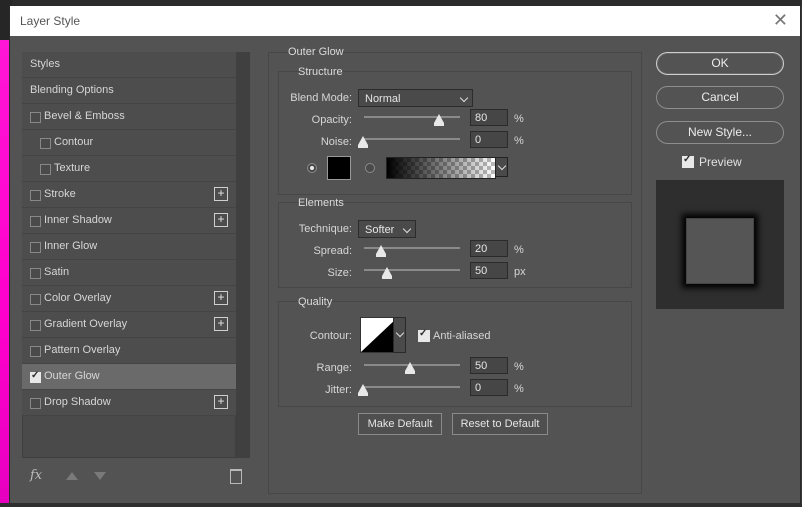  Describe the element at coordinates (399, 335) in the screenshot. I see `contour-chevron-icon` at that location.